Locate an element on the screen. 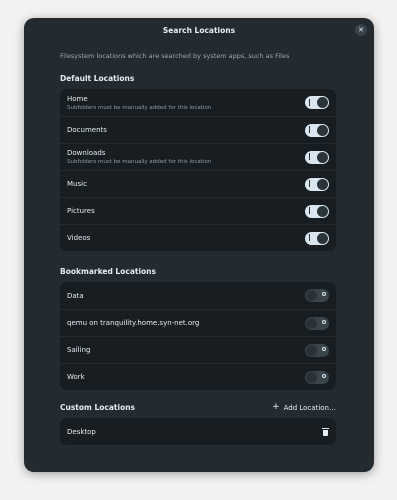 The height and width of the screenshot is (500, 397). work-toggle is located at coordinates (317, 377).